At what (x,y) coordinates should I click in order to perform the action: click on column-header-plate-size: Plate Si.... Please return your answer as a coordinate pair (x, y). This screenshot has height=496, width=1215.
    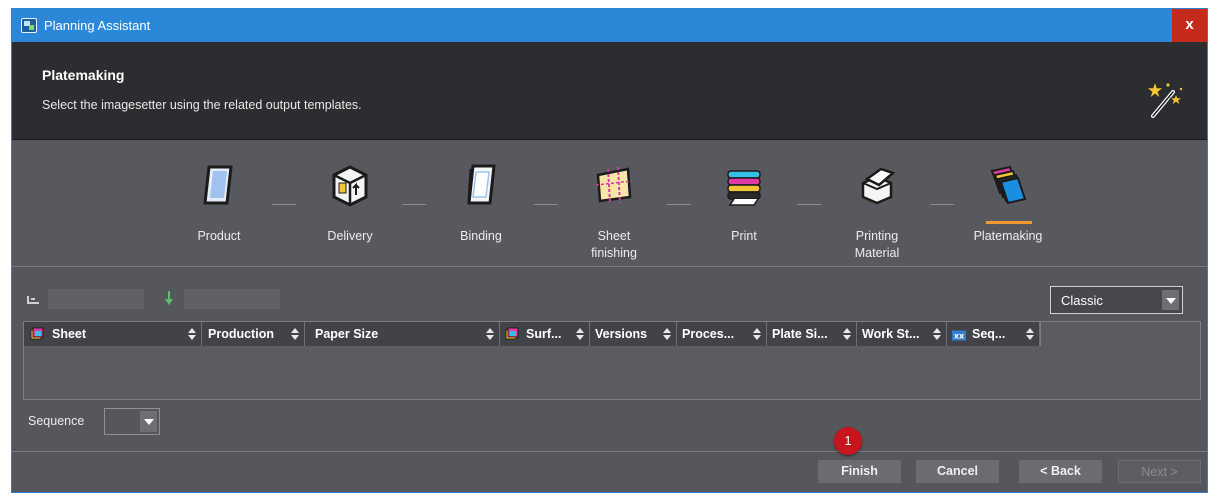
    Looking at the image, I should click on (812, 334).